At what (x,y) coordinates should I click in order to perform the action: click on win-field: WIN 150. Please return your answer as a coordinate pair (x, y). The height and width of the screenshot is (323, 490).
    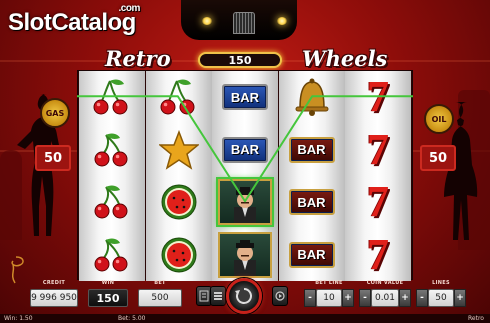
    Looking at the image, I should click on (108, 293).